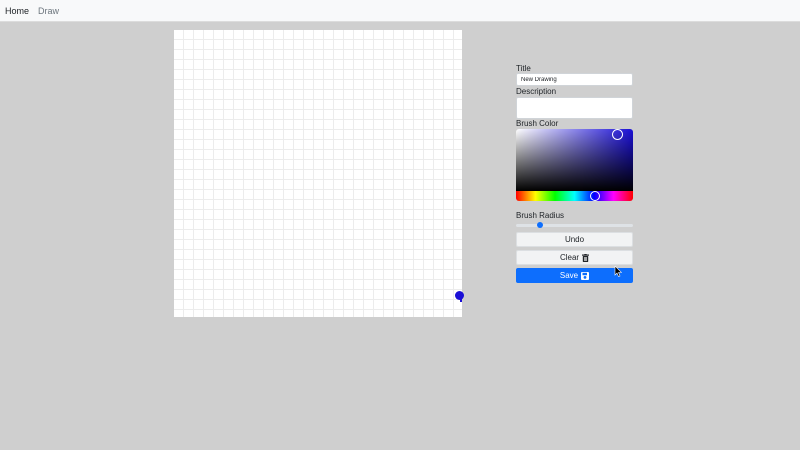 This screenshot has height=450, width=800. What do you see at coordinates (569, 275) in the screenshot?
I see `save-button-label: Save` at bounding box center [569, 275].